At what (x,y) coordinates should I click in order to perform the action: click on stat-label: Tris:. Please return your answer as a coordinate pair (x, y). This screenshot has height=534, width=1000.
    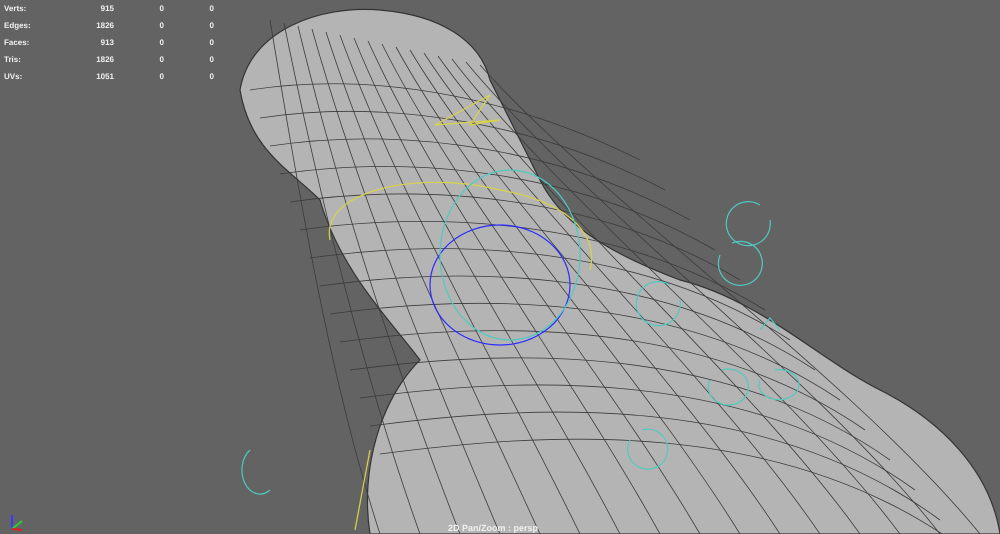
    Looking at the image, I should click on (13, 59).